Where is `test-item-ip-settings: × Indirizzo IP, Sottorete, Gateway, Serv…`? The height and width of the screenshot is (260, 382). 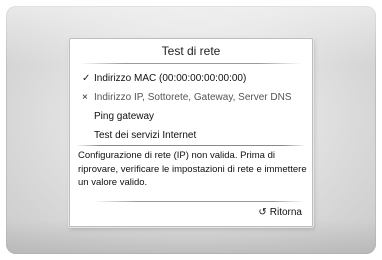 test-item-ip-settings: × Indirizzo IP, Sottorete, Gateway, Serv… is located at coordinates (196, 97).